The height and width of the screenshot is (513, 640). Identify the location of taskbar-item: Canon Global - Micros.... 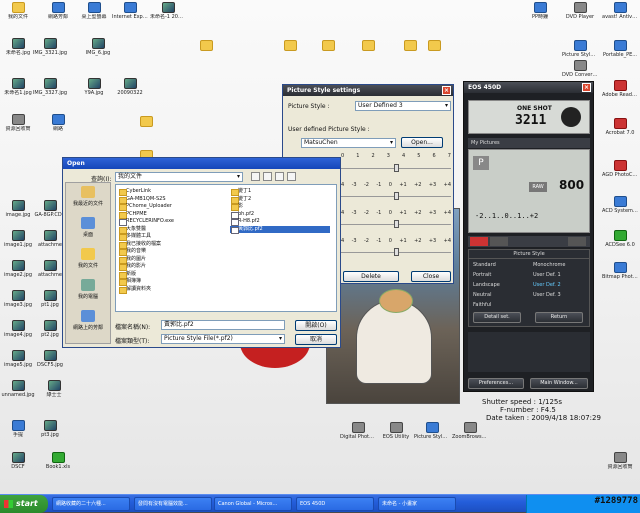
(253, 504).